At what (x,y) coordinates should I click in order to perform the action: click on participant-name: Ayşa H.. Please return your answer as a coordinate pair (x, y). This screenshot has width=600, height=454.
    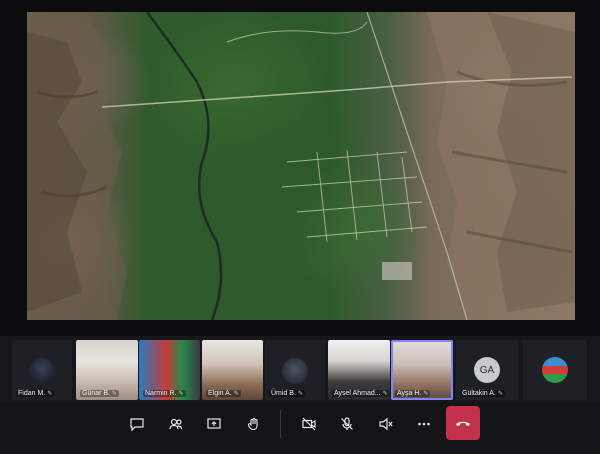
    Looking at the image, I should click on (409, 393).